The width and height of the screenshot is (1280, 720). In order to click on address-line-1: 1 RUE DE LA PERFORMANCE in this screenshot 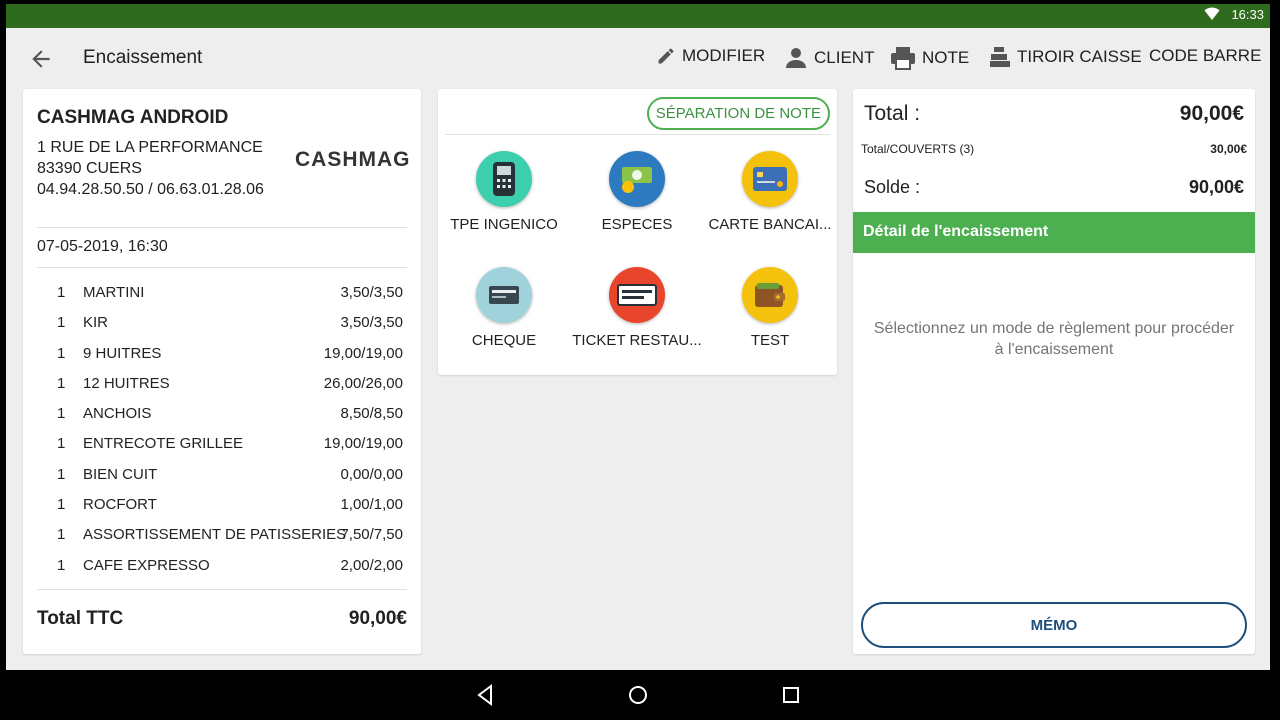, I will do `click(150, 147)`.